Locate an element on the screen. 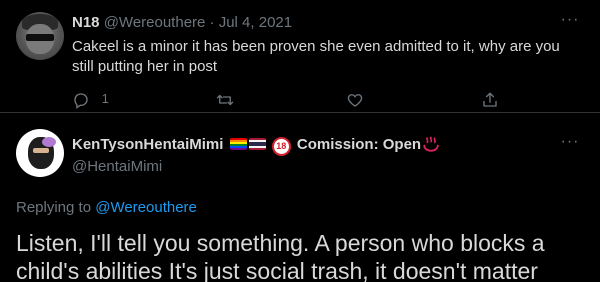 Image resolution: width=600 pixels, height=282 pixels. display-name: N18 is located at coordinates (86, 22).